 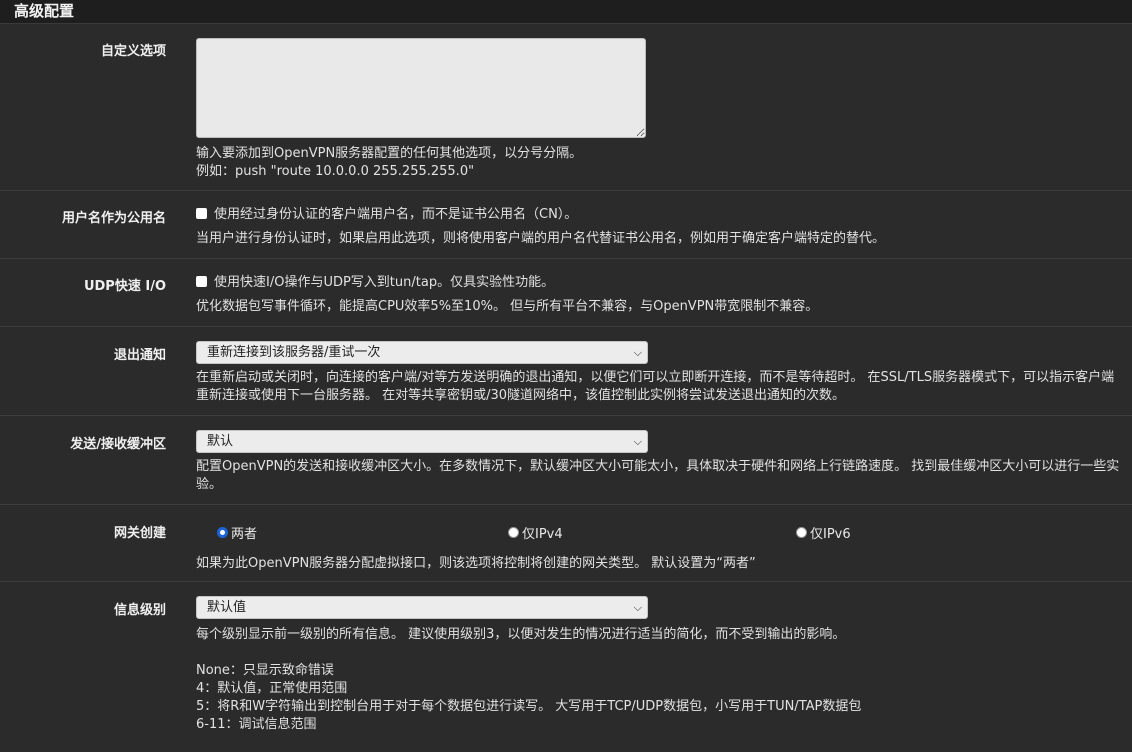 I want to click on gateway-option-ipv6: 仅IPv6, so click(x=823, y=532).